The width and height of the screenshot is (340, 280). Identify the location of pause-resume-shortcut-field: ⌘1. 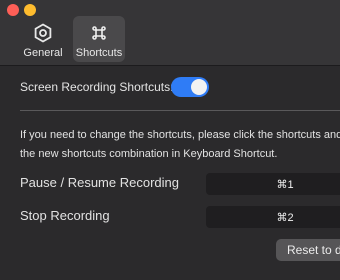
(273, 184).